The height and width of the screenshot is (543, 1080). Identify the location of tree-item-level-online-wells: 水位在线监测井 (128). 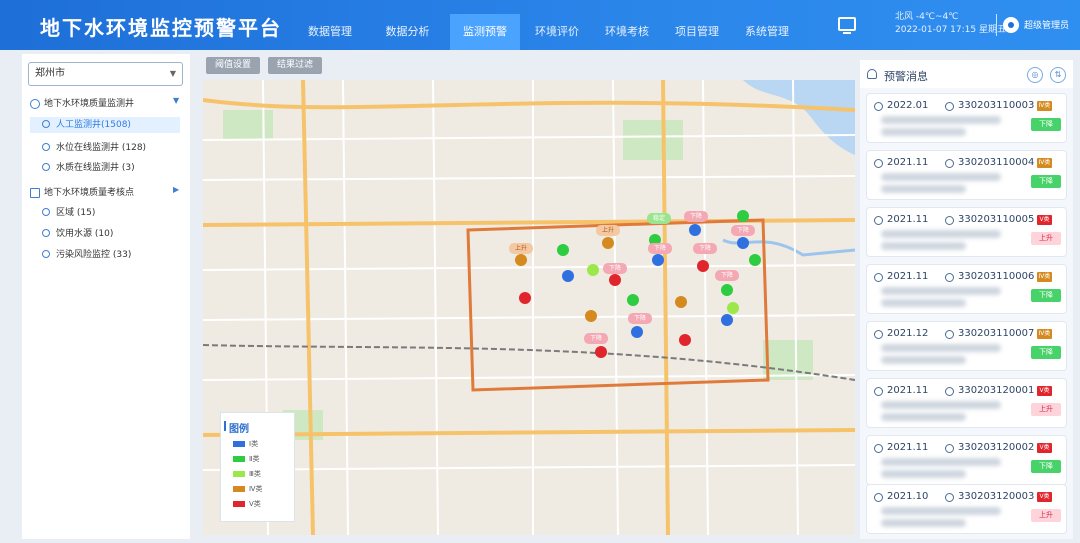
(94, 148).